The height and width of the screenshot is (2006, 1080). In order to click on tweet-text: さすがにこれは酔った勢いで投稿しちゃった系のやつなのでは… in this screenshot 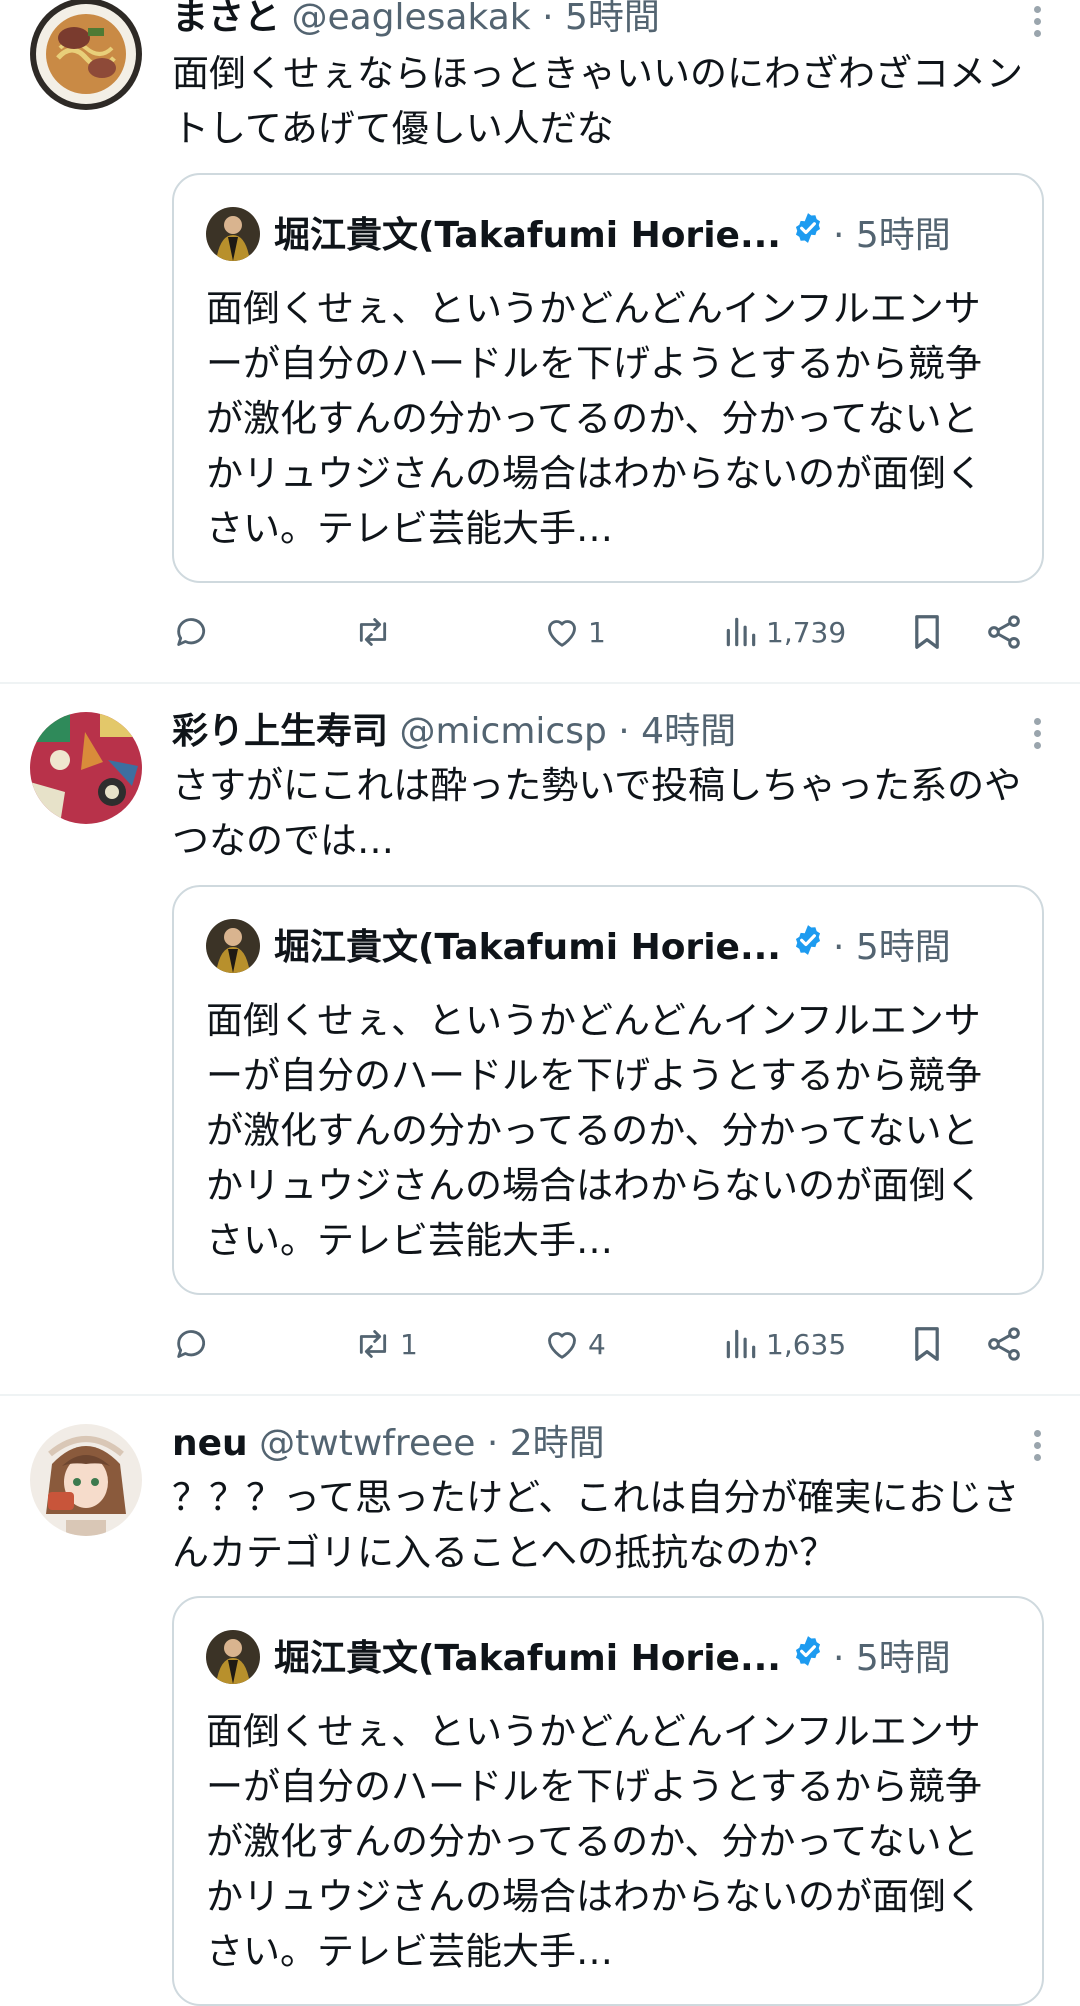, I will do `click(597, 813)`.